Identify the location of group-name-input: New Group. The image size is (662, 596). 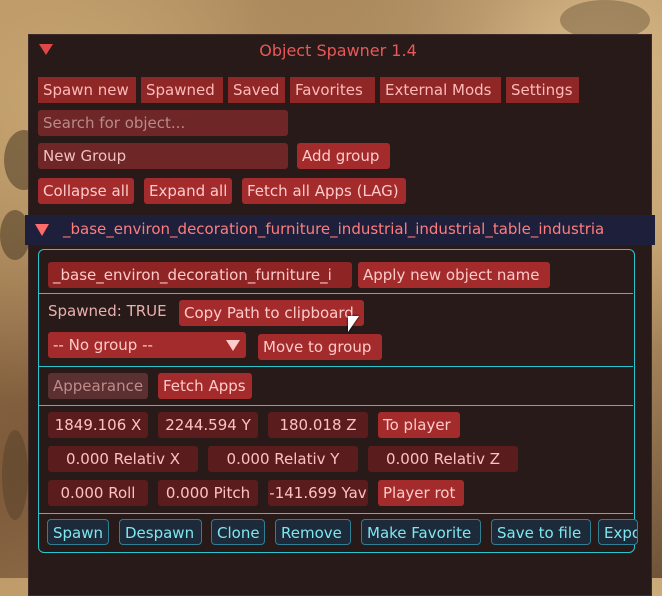
(163, 156).